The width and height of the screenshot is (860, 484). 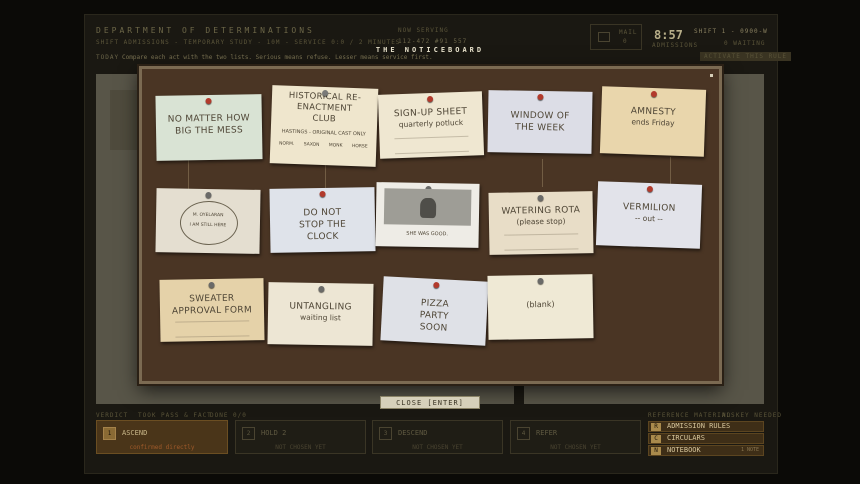 I want to click on mail-icon, so click(x=604, y=37).